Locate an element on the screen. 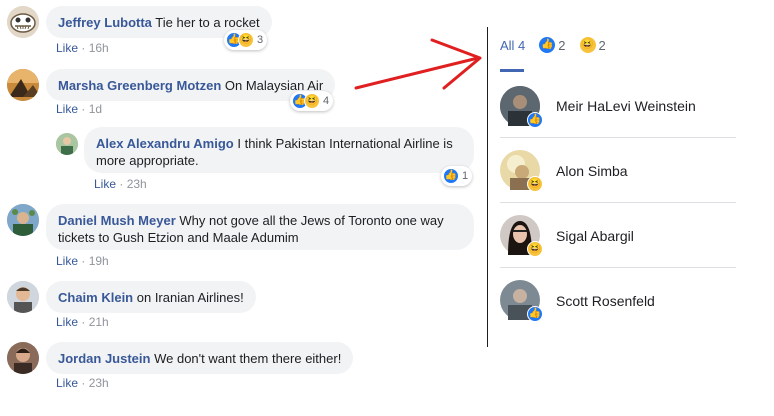  comment-author: Marsha Greenberg Motzen is located at coordinates (139, 85).